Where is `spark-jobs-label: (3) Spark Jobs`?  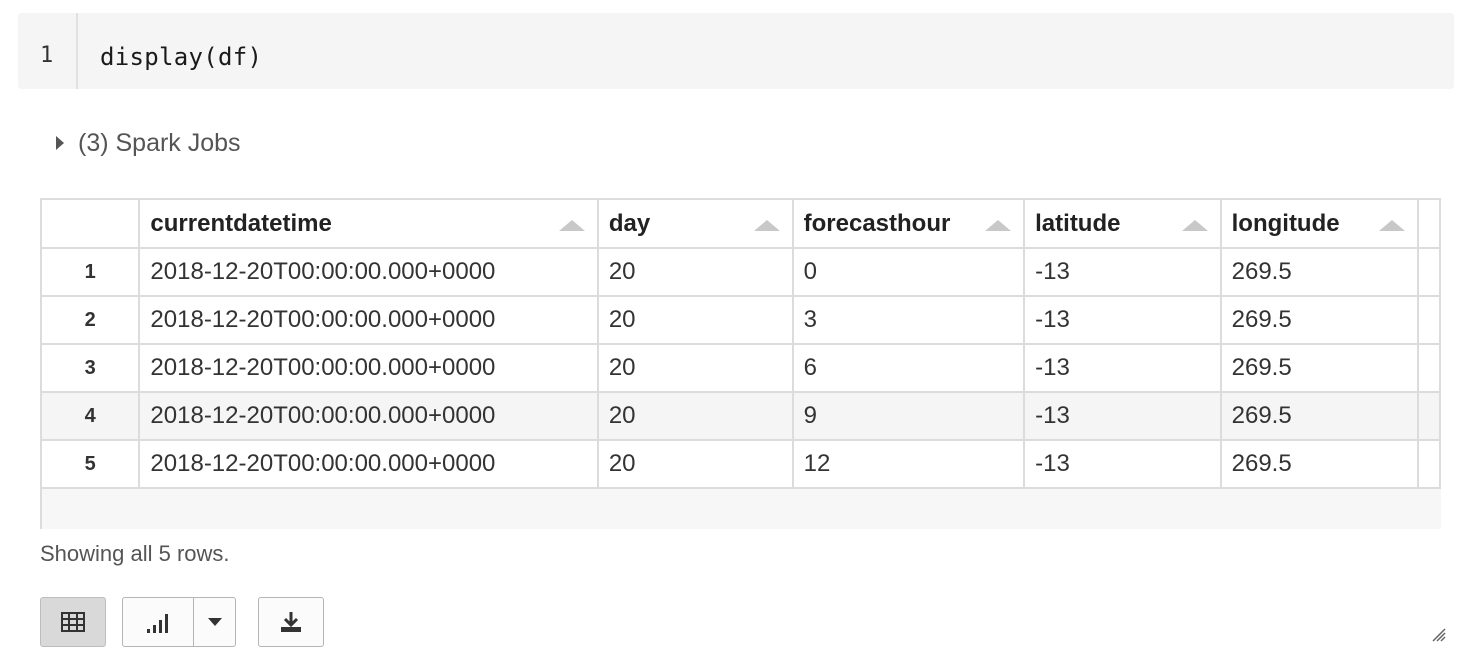
spark-jobs-label: (3) Spark Jobs is located at coordinates (159, 142).